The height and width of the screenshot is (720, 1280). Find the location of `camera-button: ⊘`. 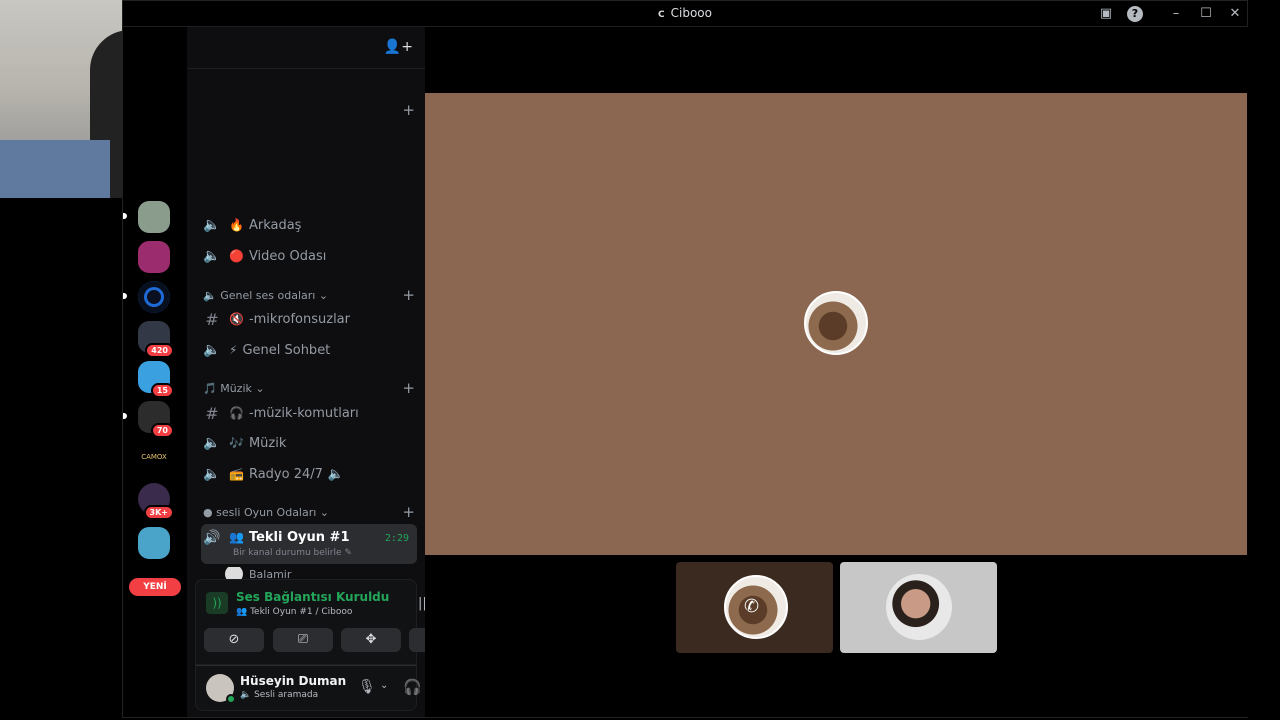

camera-button: ⊘ is located at coordinates (234, 640).